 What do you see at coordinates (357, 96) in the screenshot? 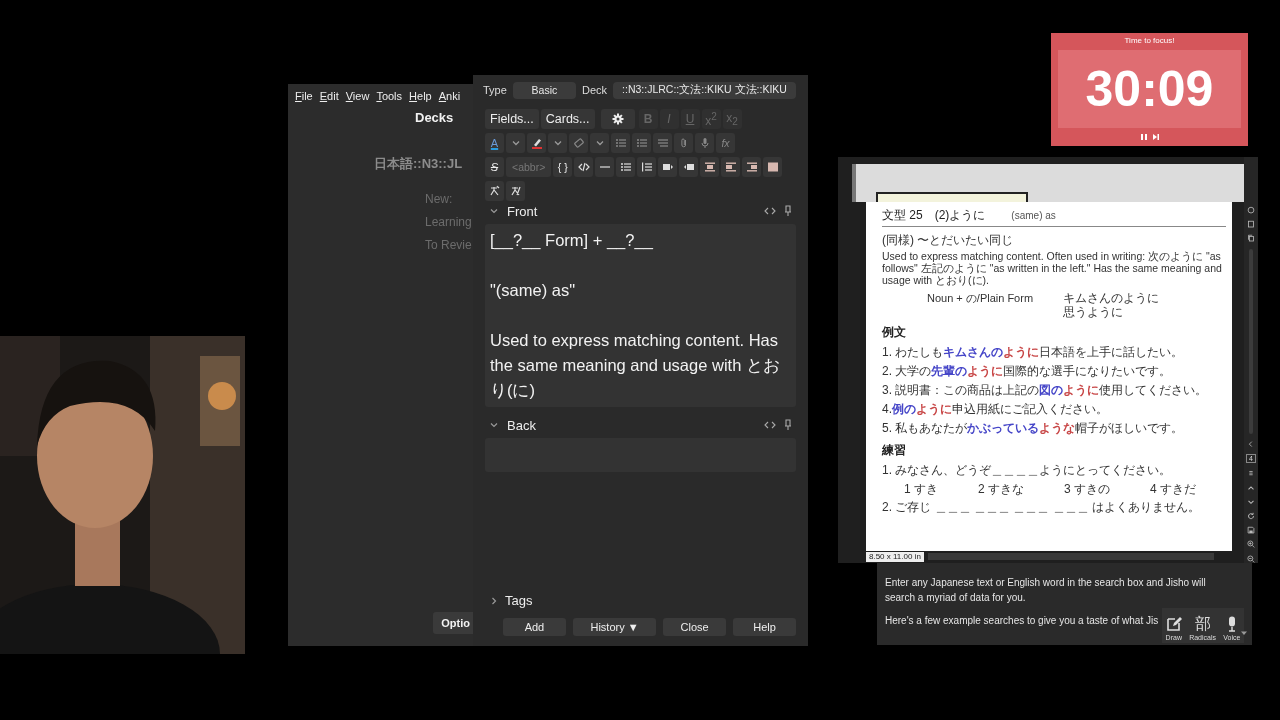
I see `menu-item: View` at bounding box center [357, 96].